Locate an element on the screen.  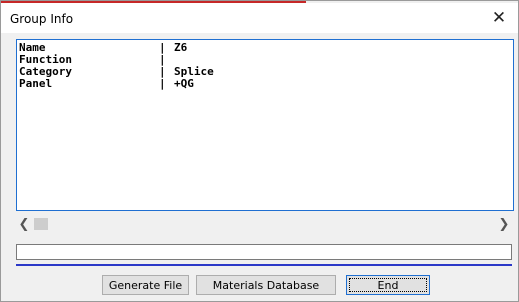
title-bar: Group Info ✕ is located at coordinates (259, 18).